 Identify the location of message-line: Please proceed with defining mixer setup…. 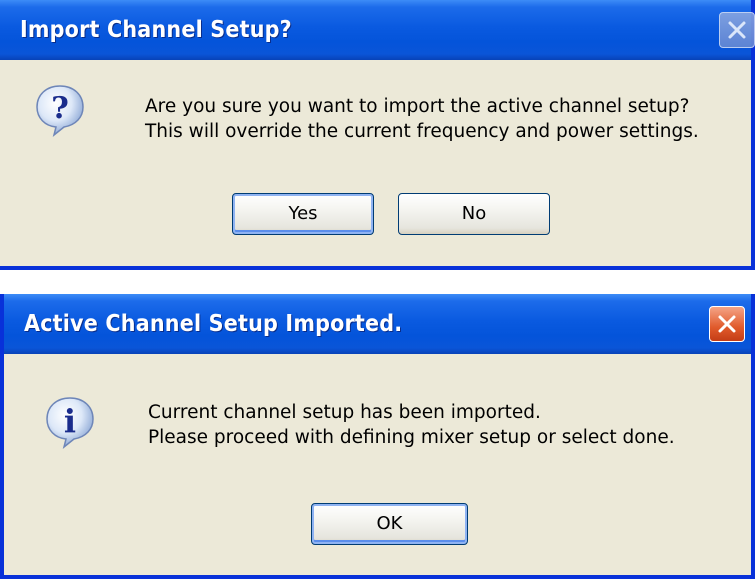
(411, 437).